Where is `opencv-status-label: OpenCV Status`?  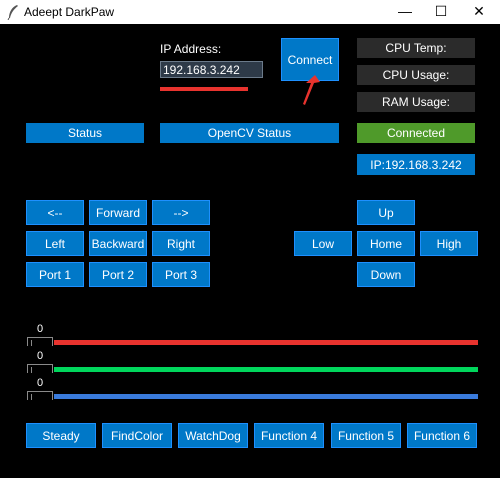
opencv-status-label: OpenCV Status is located at coordinates (249, 133).